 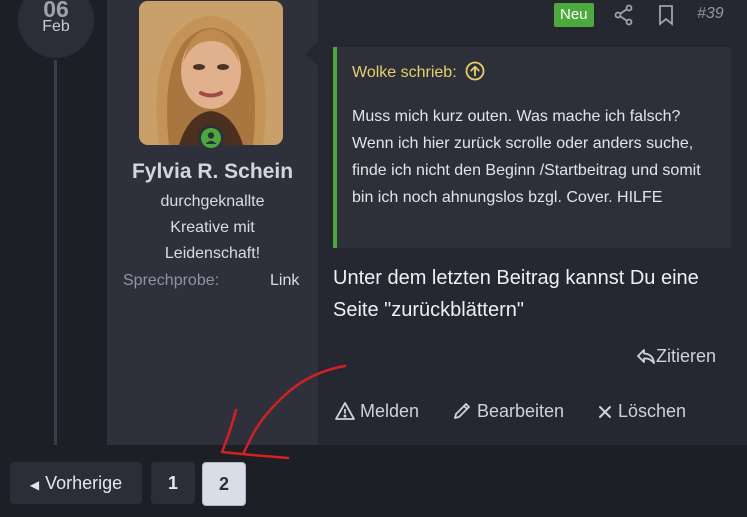 What do you see at coordinates (462, 411) in the screenshot?
I see `pencil-icon` at bounding box center [462, 411].